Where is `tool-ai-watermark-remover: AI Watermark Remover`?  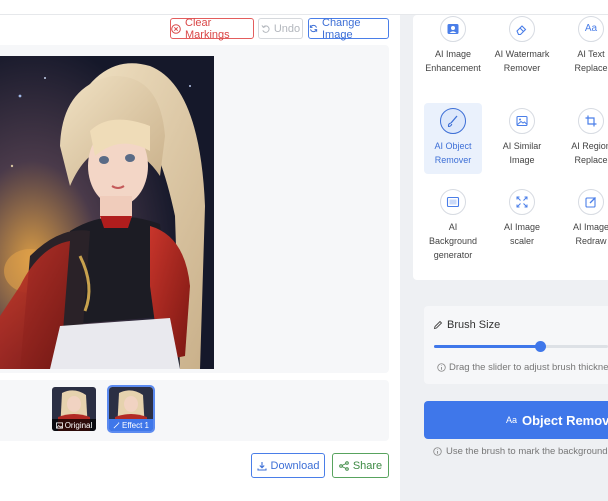
tool-ai-watermark-remover: AI Watermark Remover is located at coordinates (522, 45).